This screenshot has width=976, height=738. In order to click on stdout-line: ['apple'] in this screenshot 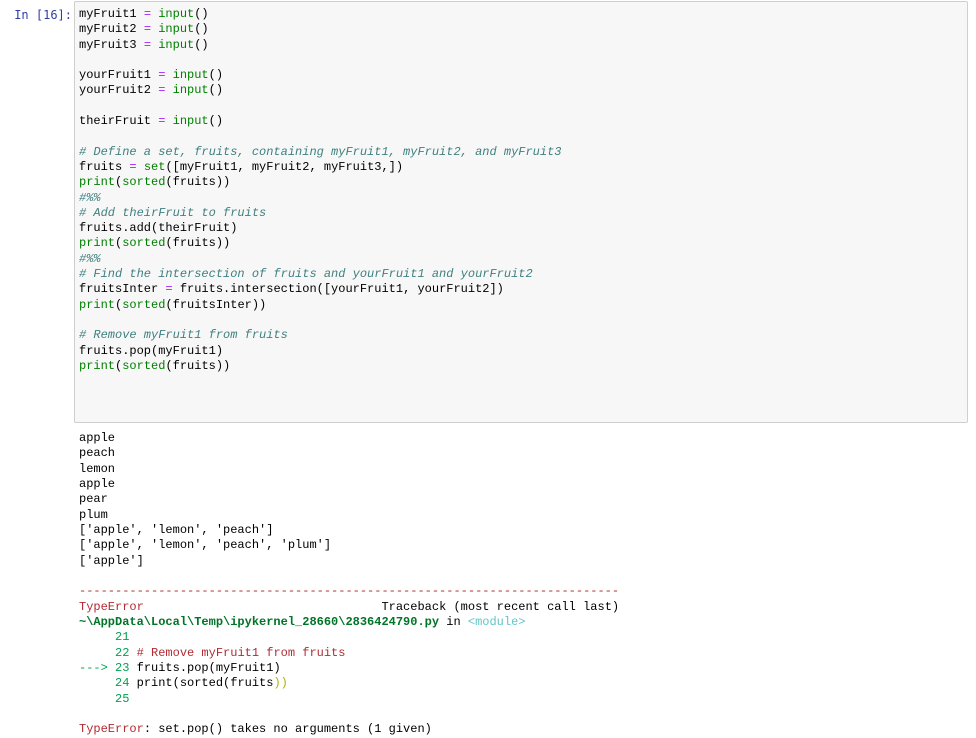, I will do `click(111, 560)`.